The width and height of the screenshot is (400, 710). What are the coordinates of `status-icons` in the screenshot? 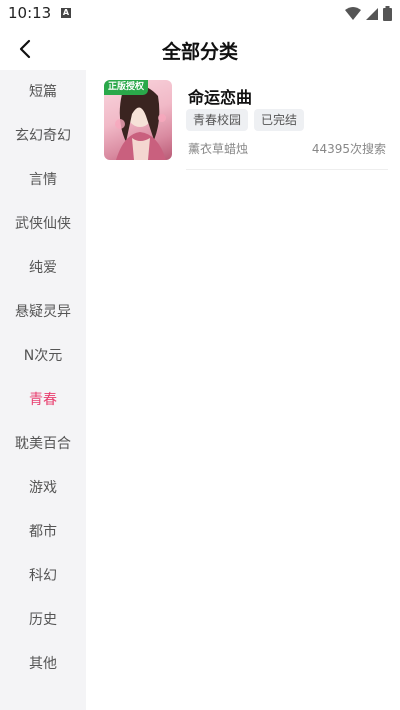 It's located at (368, 13).